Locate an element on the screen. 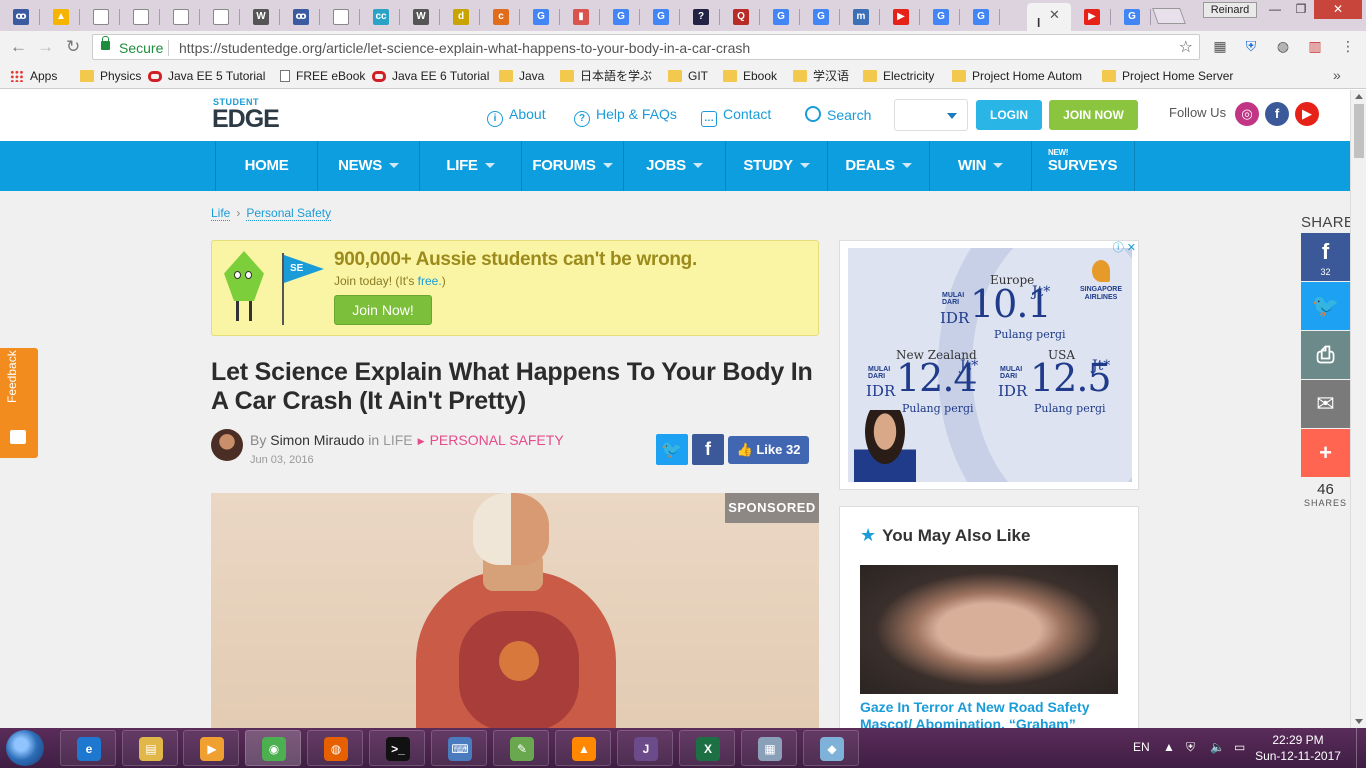 The height and width of the screenshot is (768, 1366). taskbar-app: ▦ is located at coordinates (769, 748).